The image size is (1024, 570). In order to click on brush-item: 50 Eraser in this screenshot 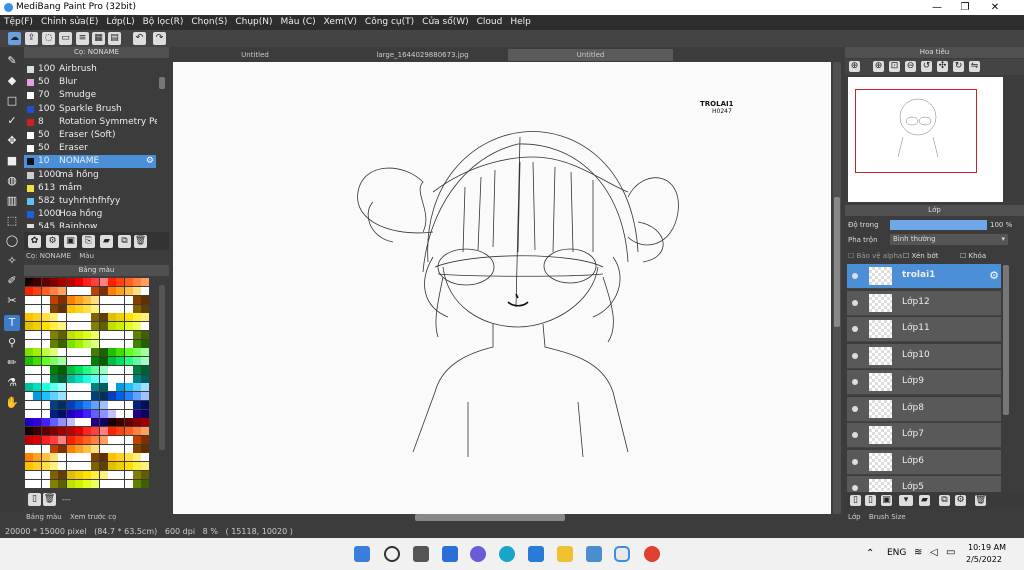, I will do `click(90, 148)`.